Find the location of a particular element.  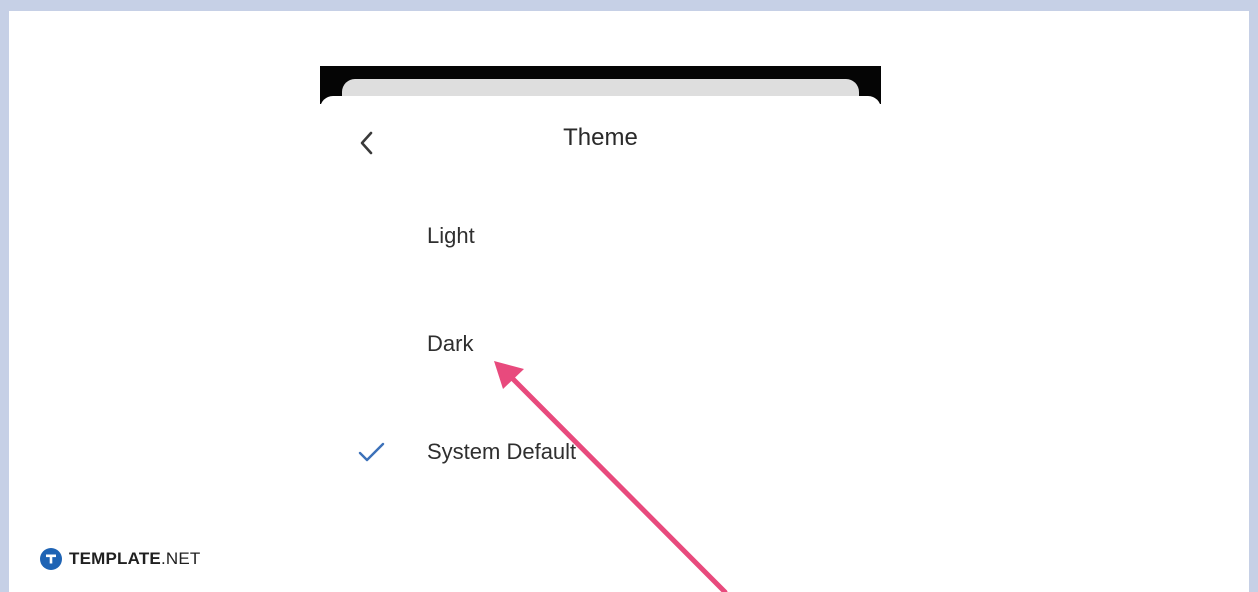

theme-option-light: Light is located at coordinates (600, 236).